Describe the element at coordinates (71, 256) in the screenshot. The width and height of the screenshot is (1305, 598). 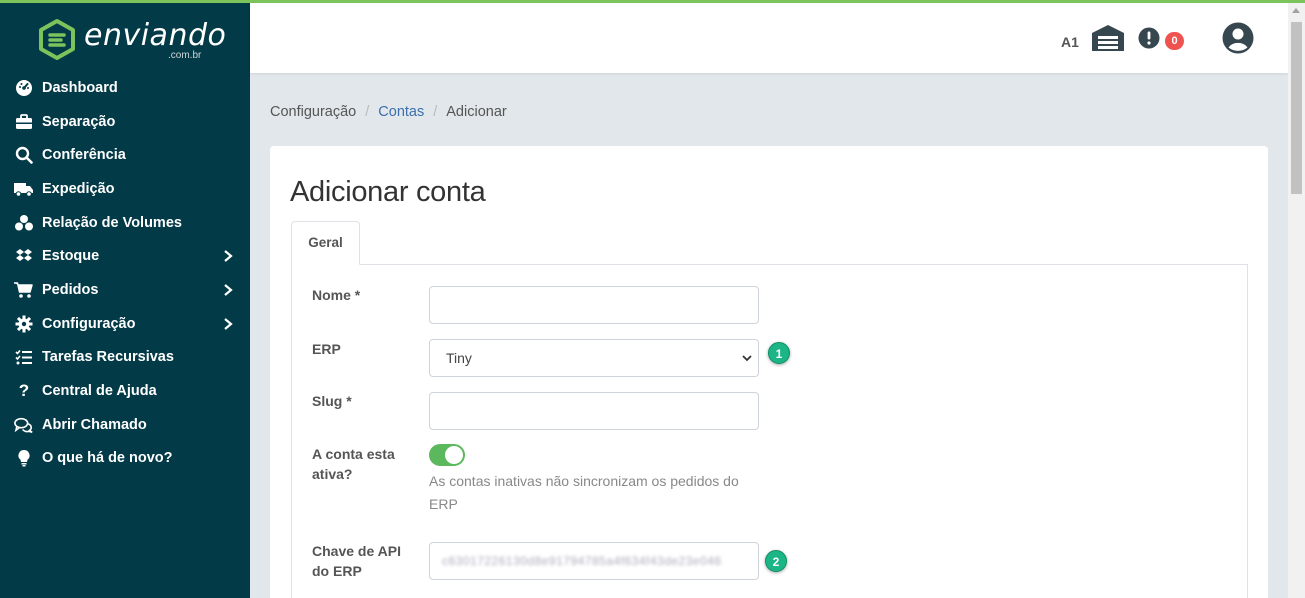
I see `sidebar-item-label: Estoque` at that location.